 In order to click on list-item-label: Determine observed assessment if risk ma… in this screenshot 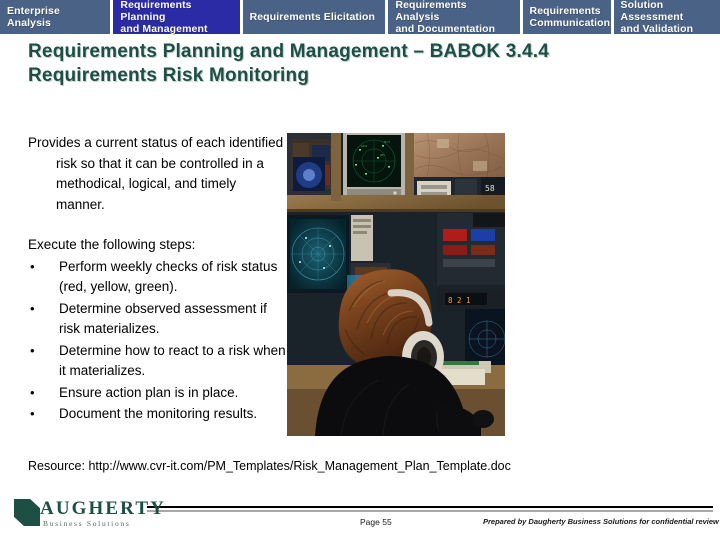, I will do `click(163, 318)`.